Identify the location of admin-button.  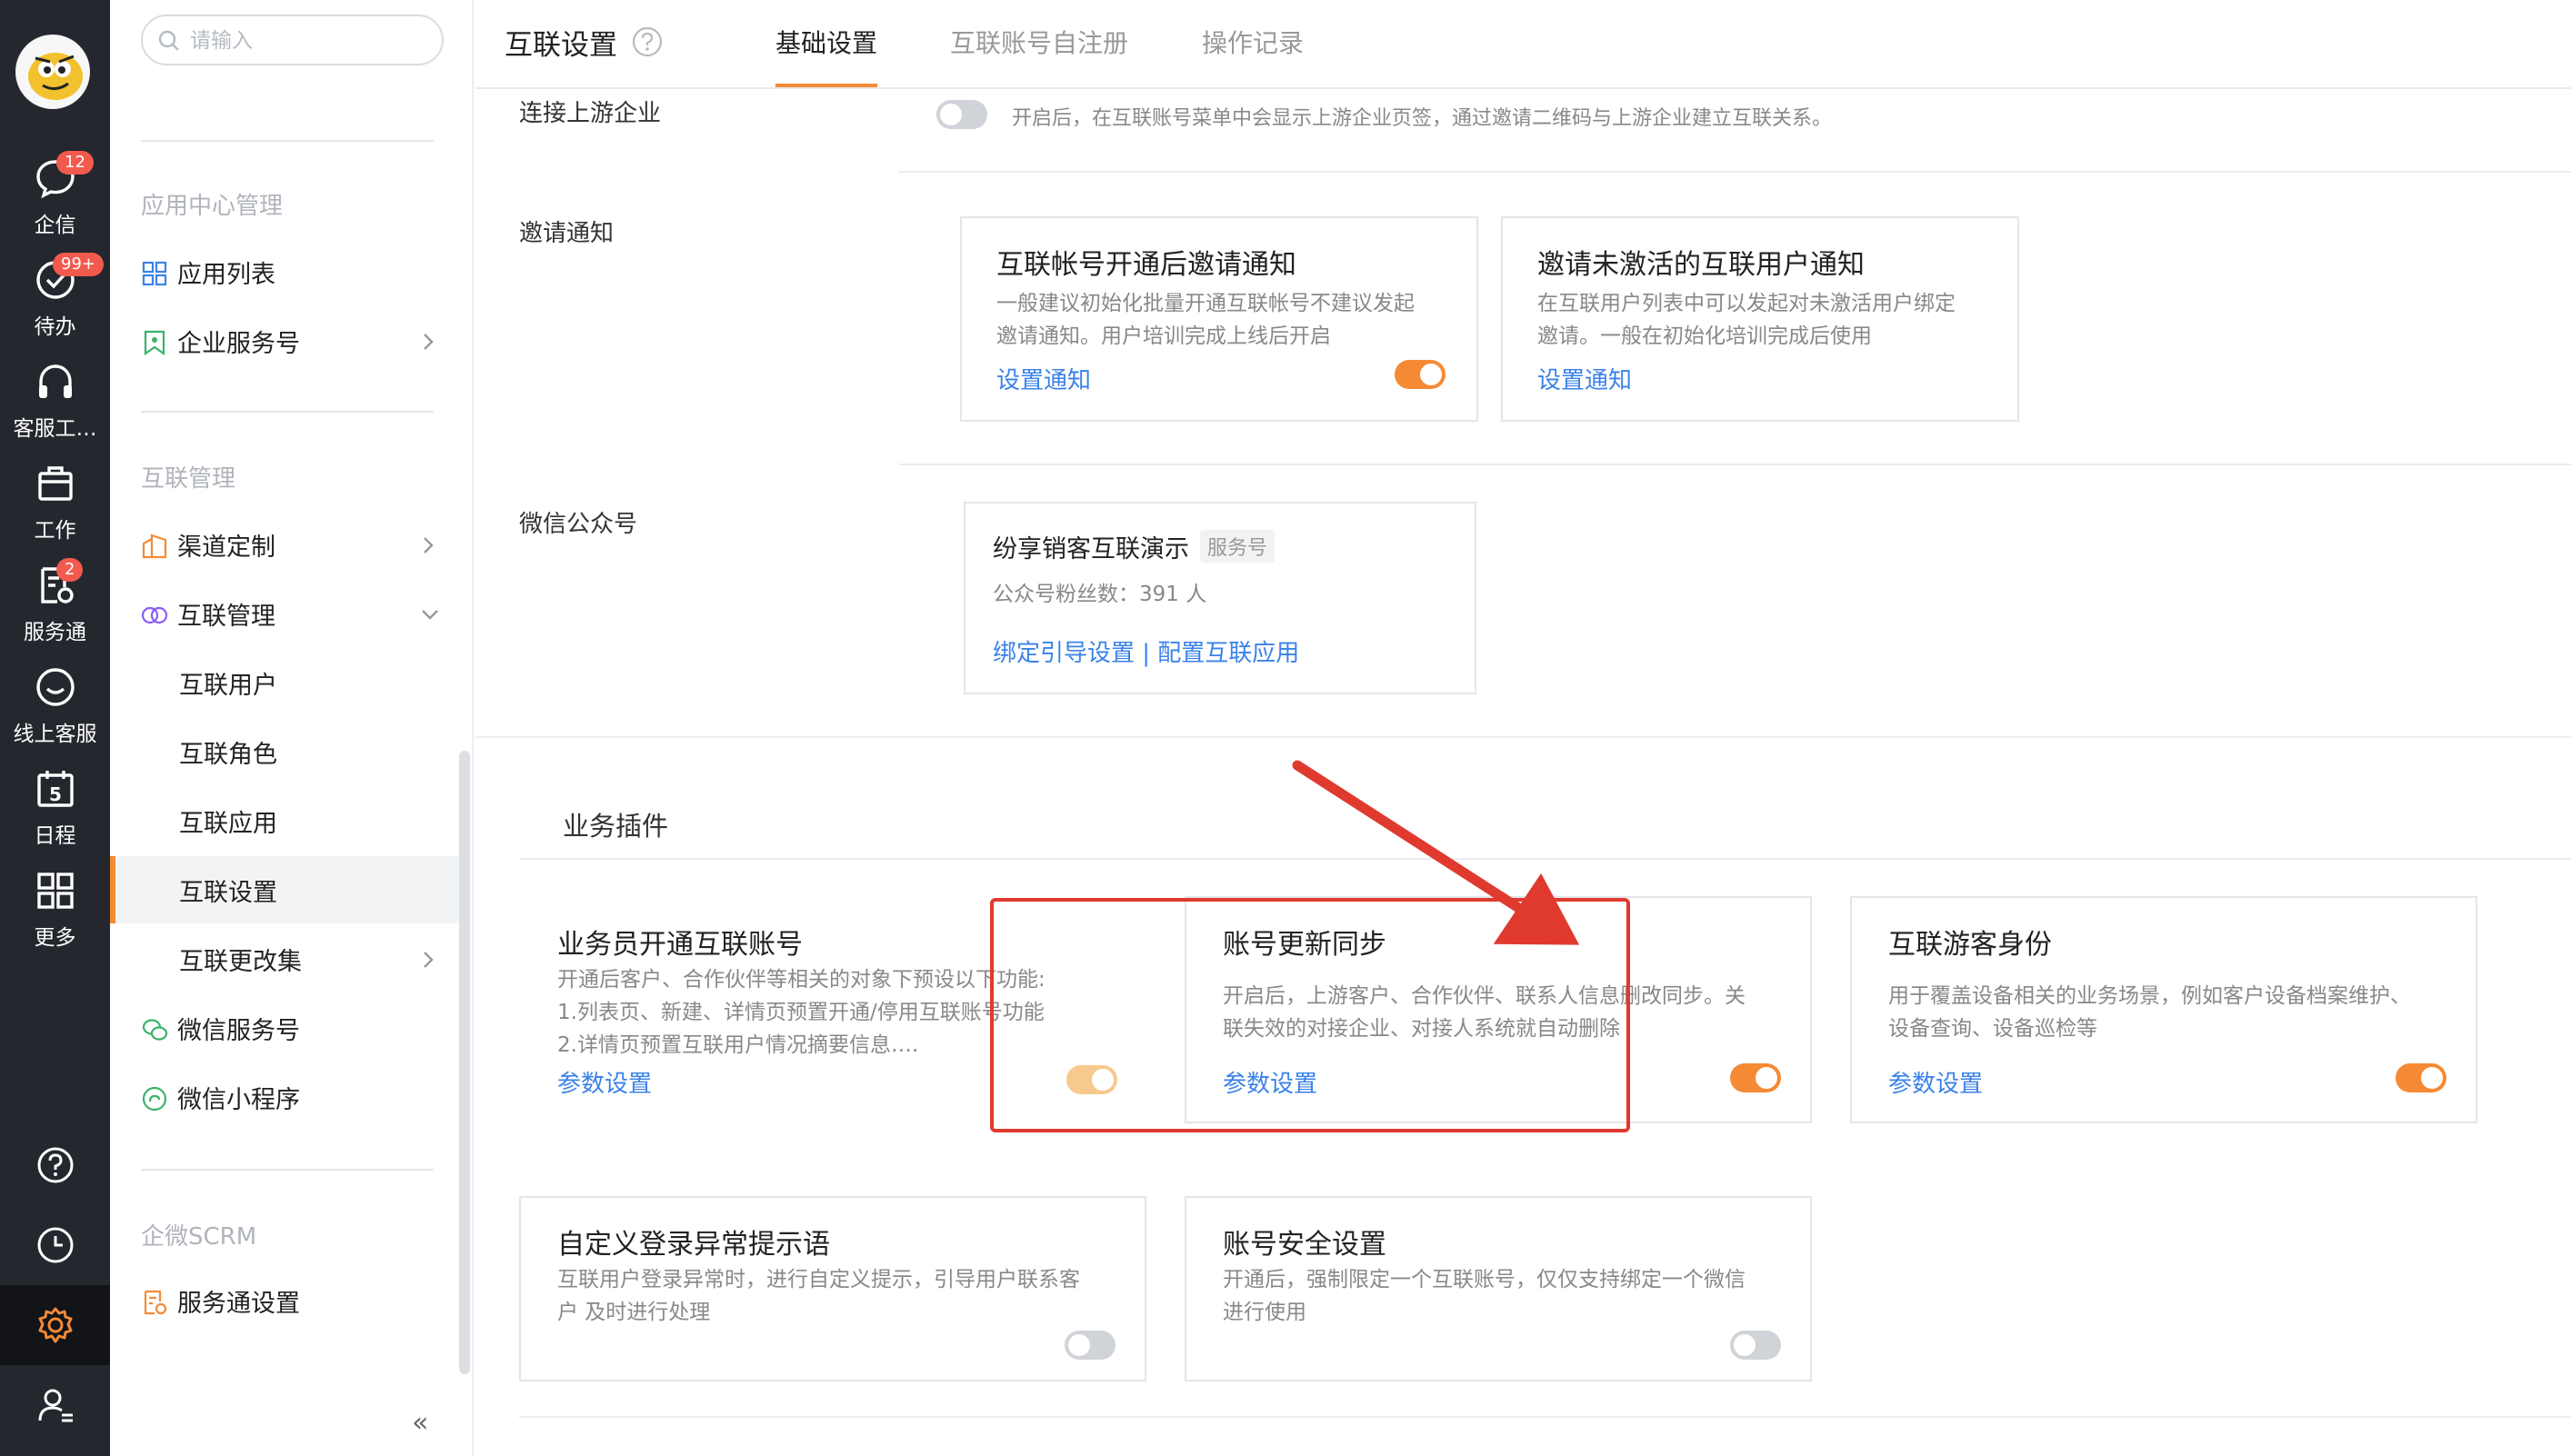
(55, 1405).